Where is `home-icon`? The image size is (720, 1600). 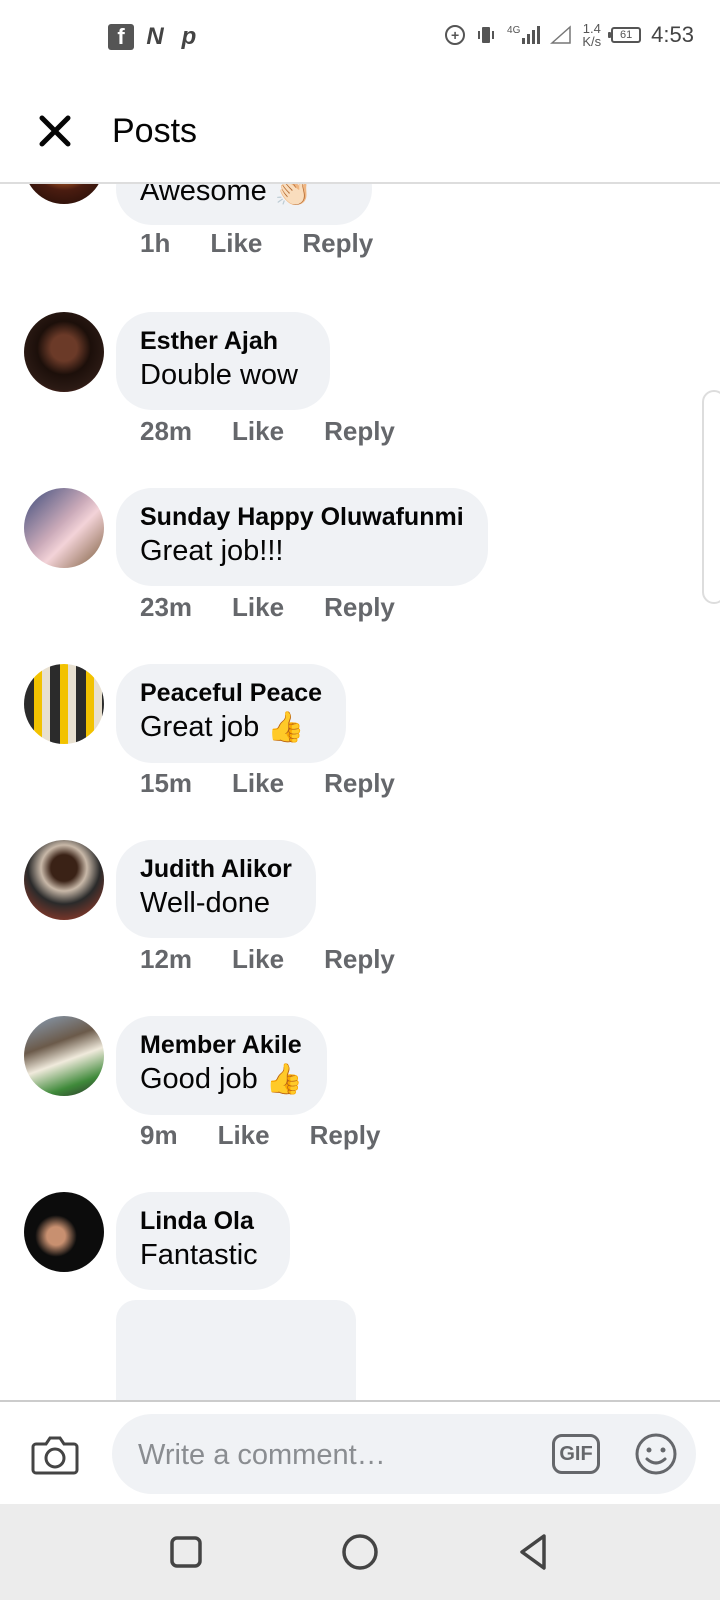 home-icon is located at coordinates (360, 1552).